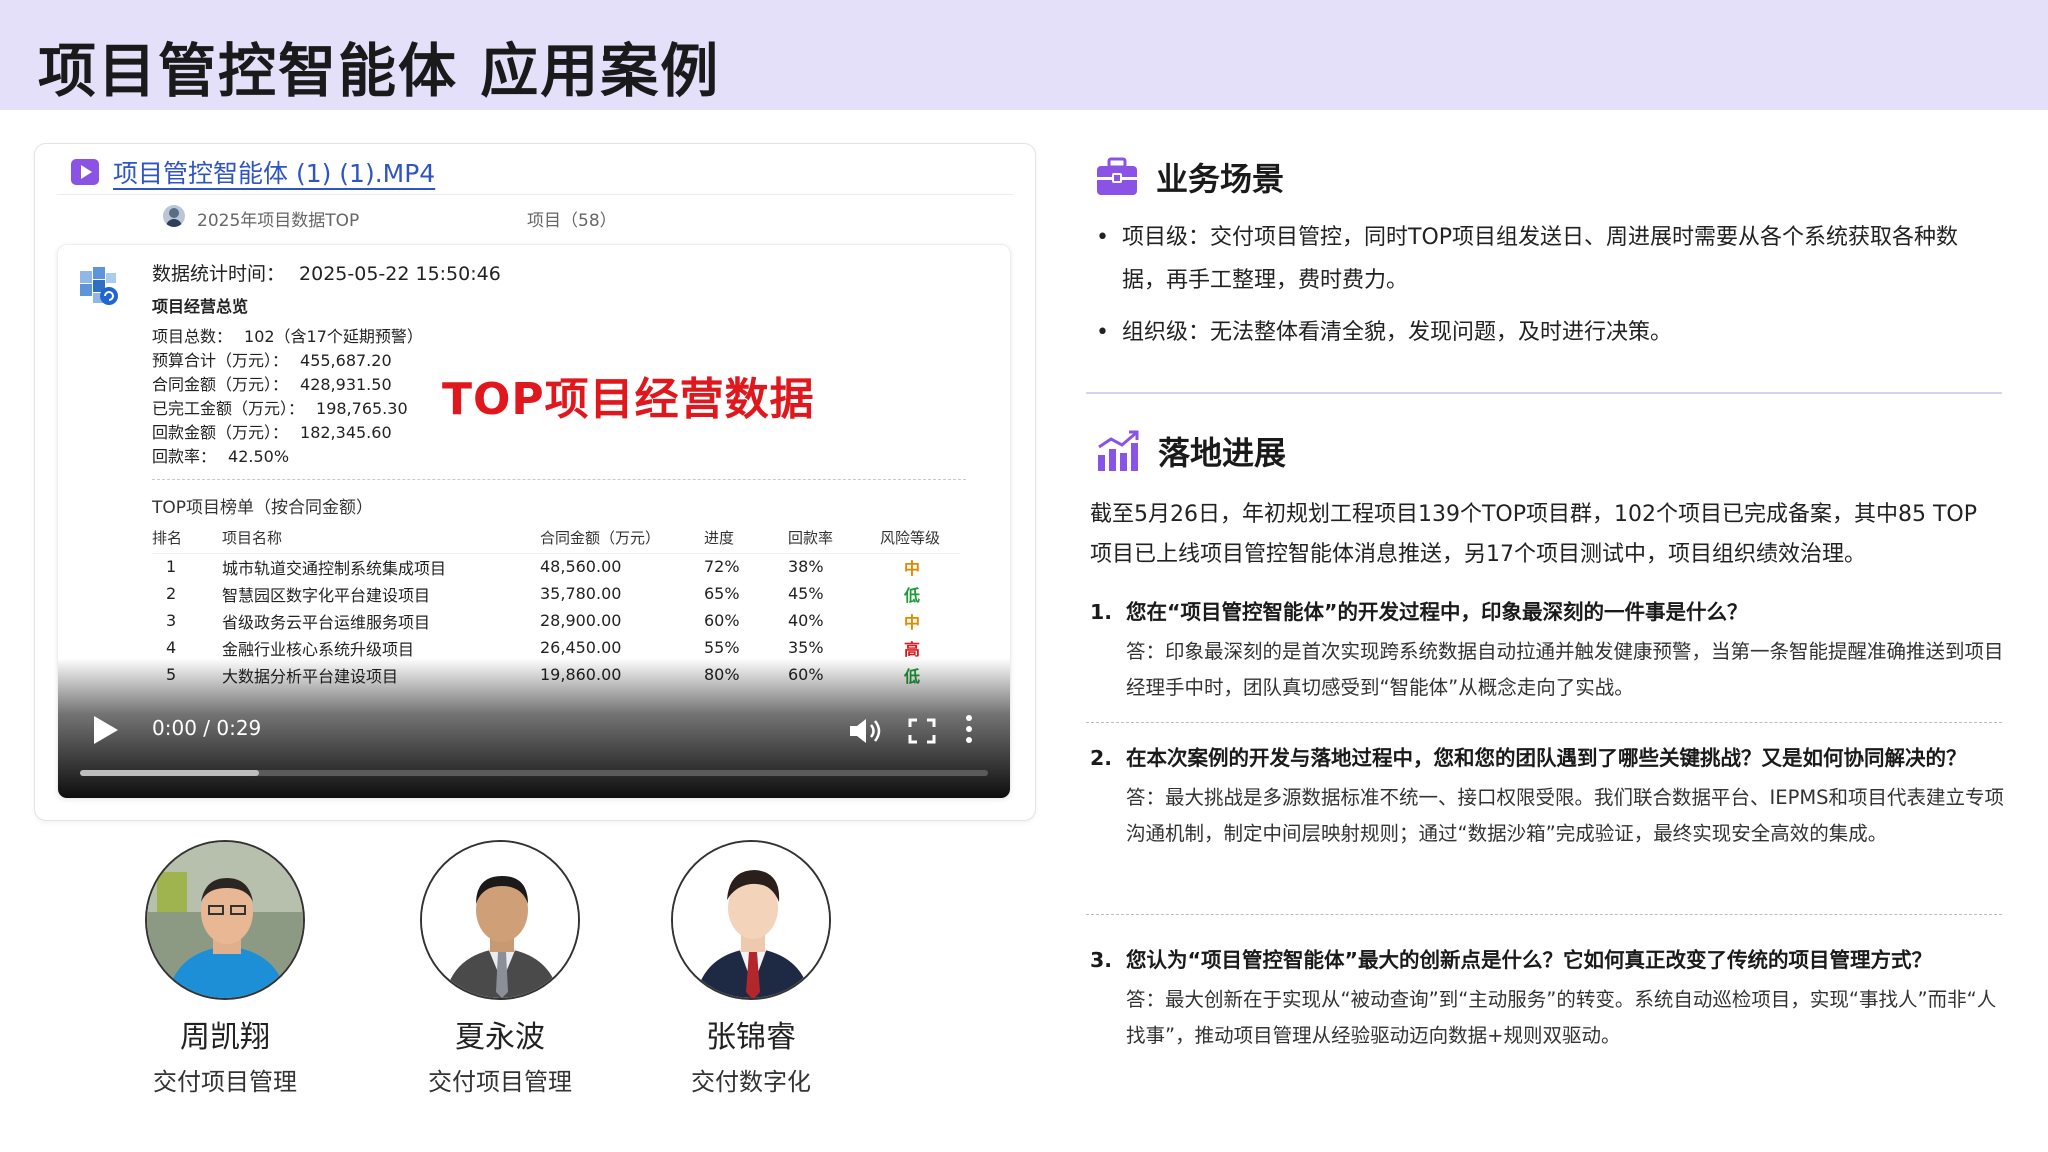 This screenshot has height=1152, width=2048. I want to click on amount-cell: 28,900.00, so click(581, 620).